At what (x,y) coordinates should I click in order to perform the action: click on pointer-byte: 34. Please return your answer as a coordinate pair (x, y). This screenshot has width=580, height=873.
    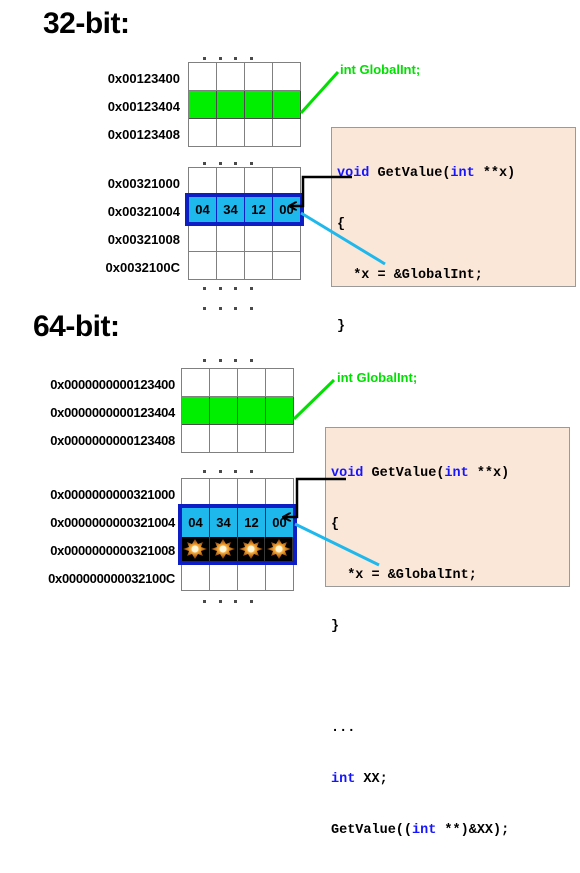
    Looking at the image, I should click on (224, 522).